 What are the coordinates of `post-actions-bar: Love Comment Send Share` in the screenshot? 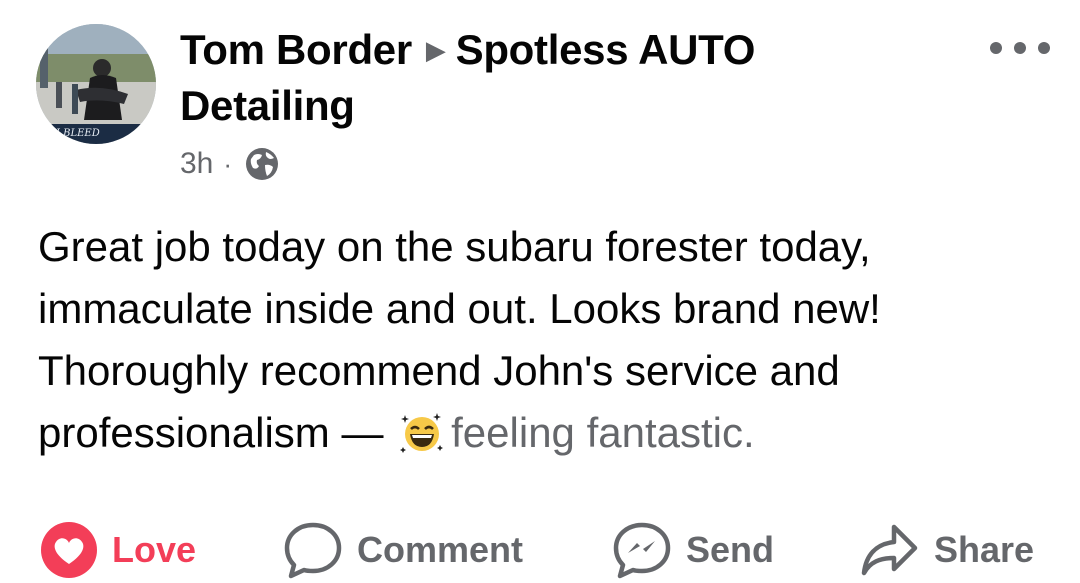 It's located at (540, 550).